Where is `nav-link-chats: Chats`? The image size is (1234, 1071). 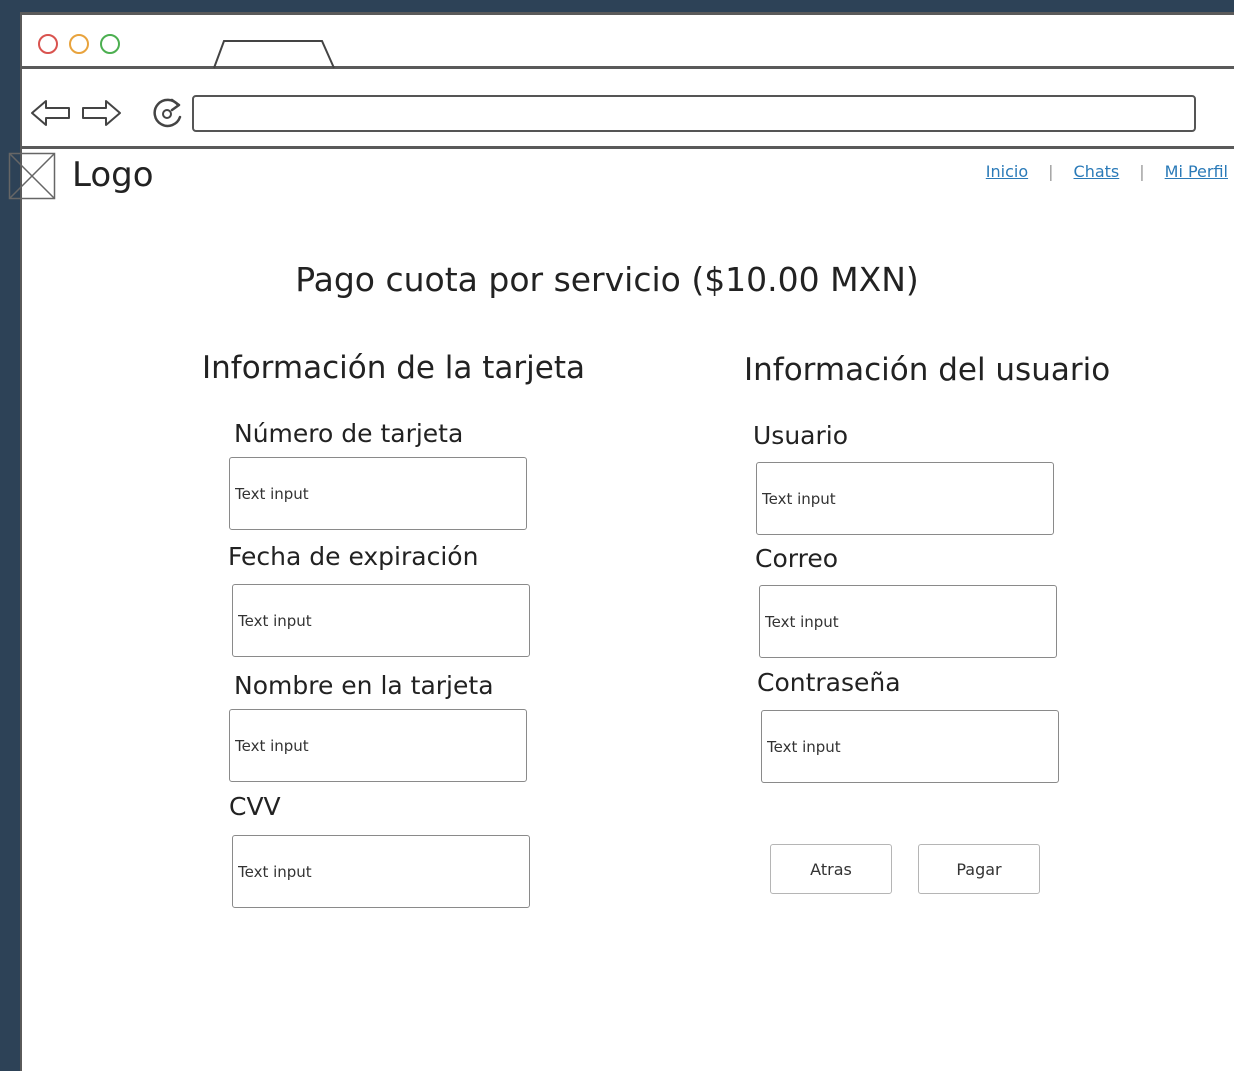 nav-link-chats: Chats is located at coordinates (1097, 171).